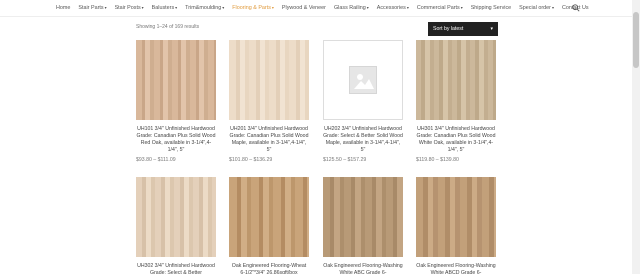 This screenshot has width=640, height=274. What do you see at coordinates (345, 160) in the screenshot?
I see `product-price: $125.50 – $157.29` at bounding box center [345, 160].